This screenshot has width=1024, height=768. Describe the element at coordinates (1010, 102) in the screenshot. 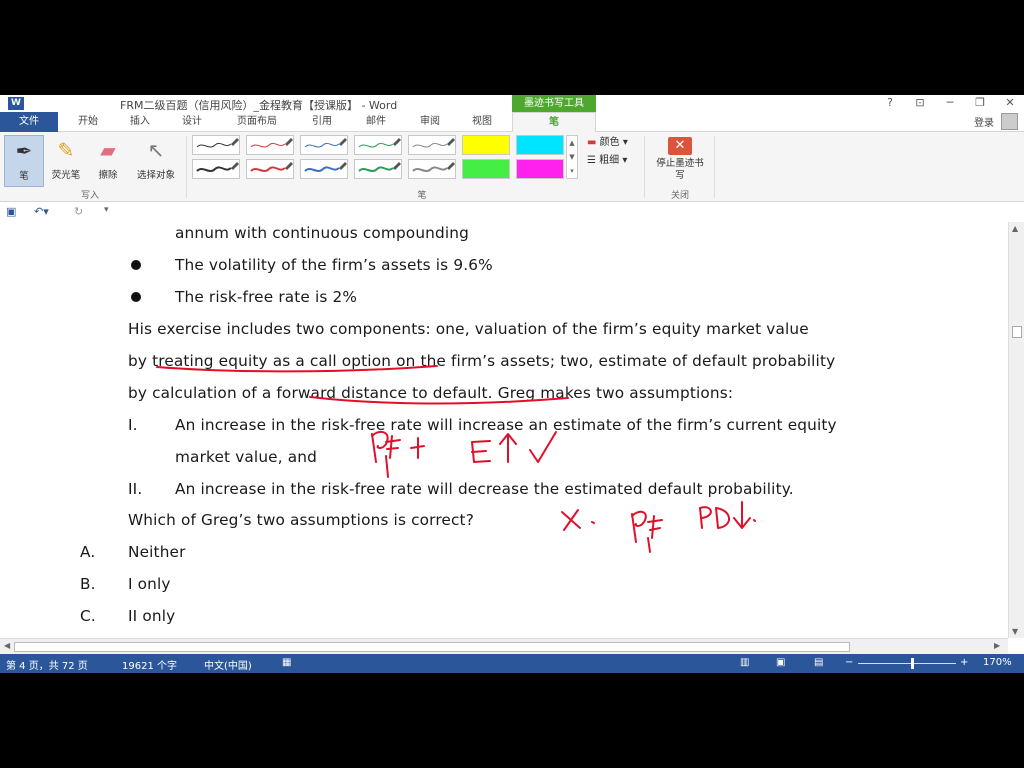

I see `close-icon: ✕` at that location.